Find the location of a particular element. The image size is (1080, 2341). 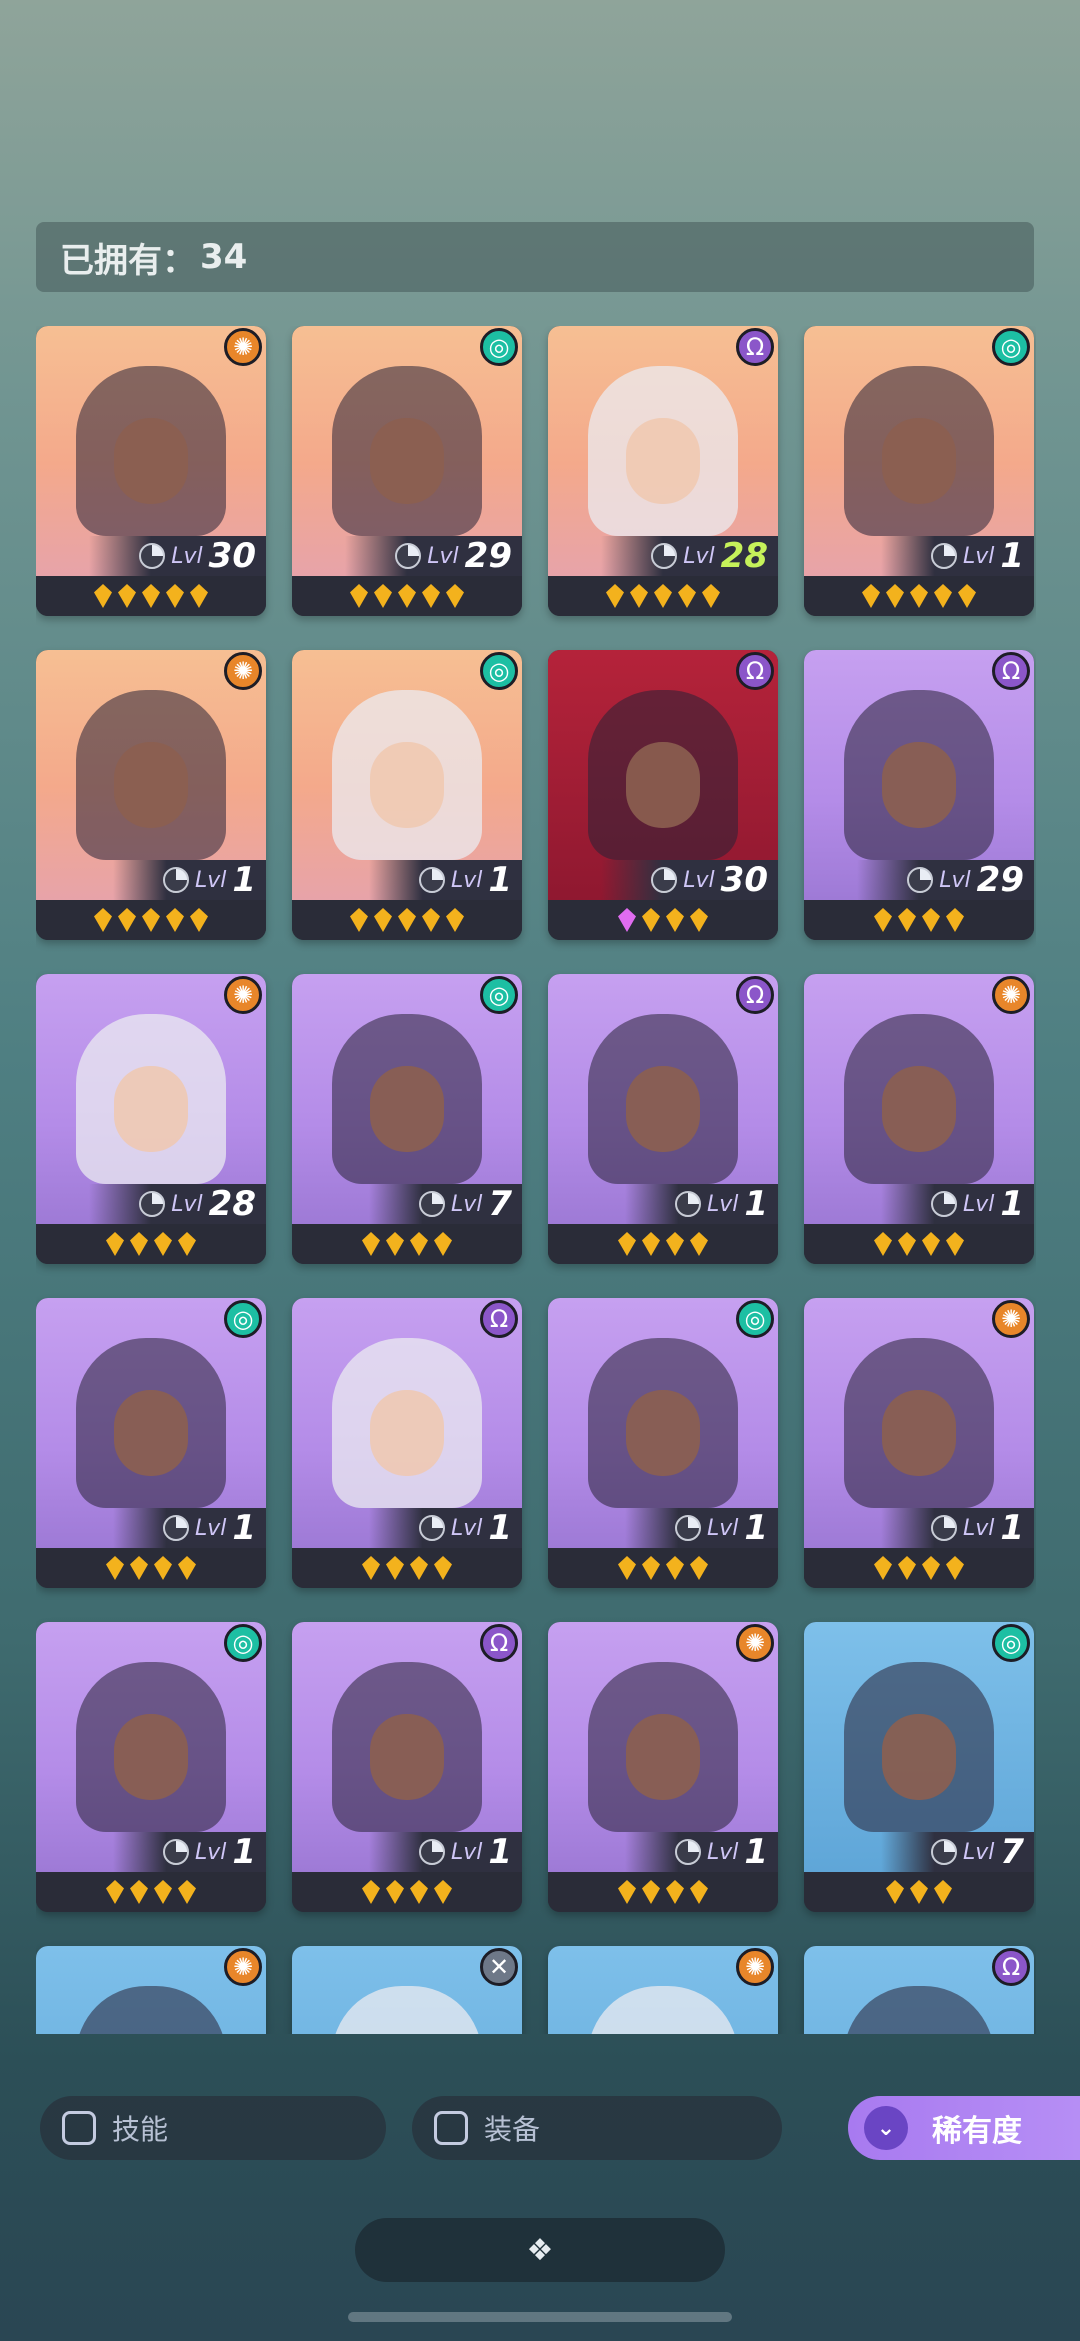

equipment-checkbox is located at coordinates (451, 2128).